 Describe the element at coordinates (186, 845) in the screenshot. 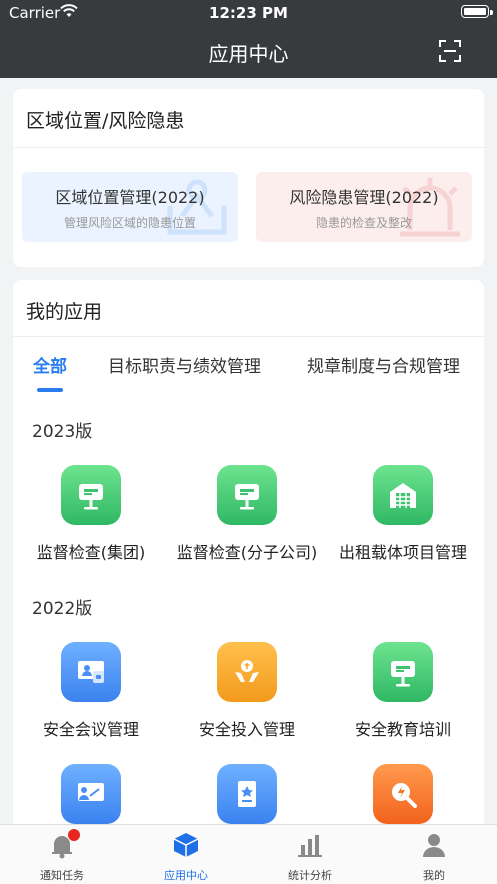

I see `cube-icon` at that location.